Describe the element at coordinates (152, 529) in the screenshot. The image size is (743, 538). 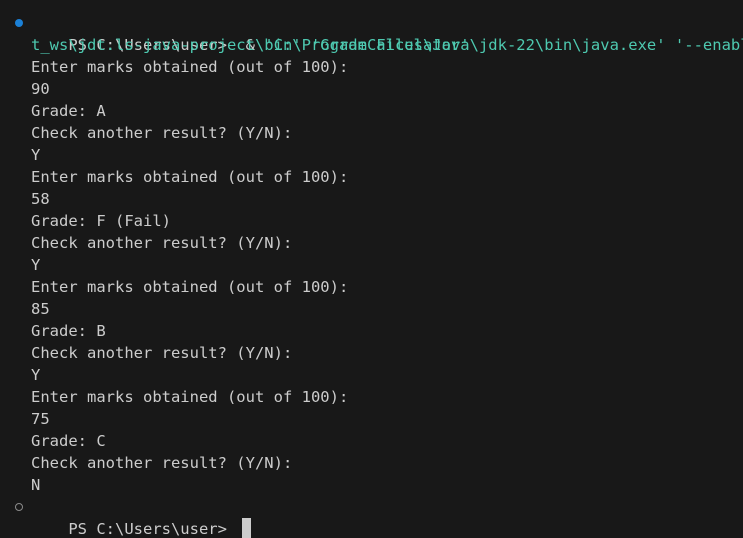
I see `final-prompt: PS C:\Users\user>` at that location.